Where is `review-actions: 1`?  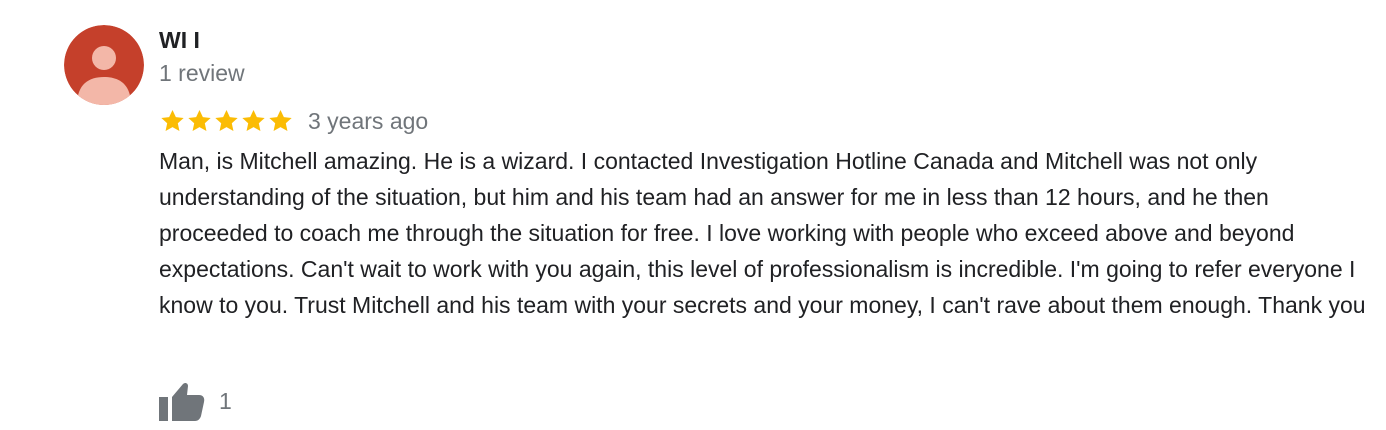 review-actions: 1 is located at coordinates (195, 401).